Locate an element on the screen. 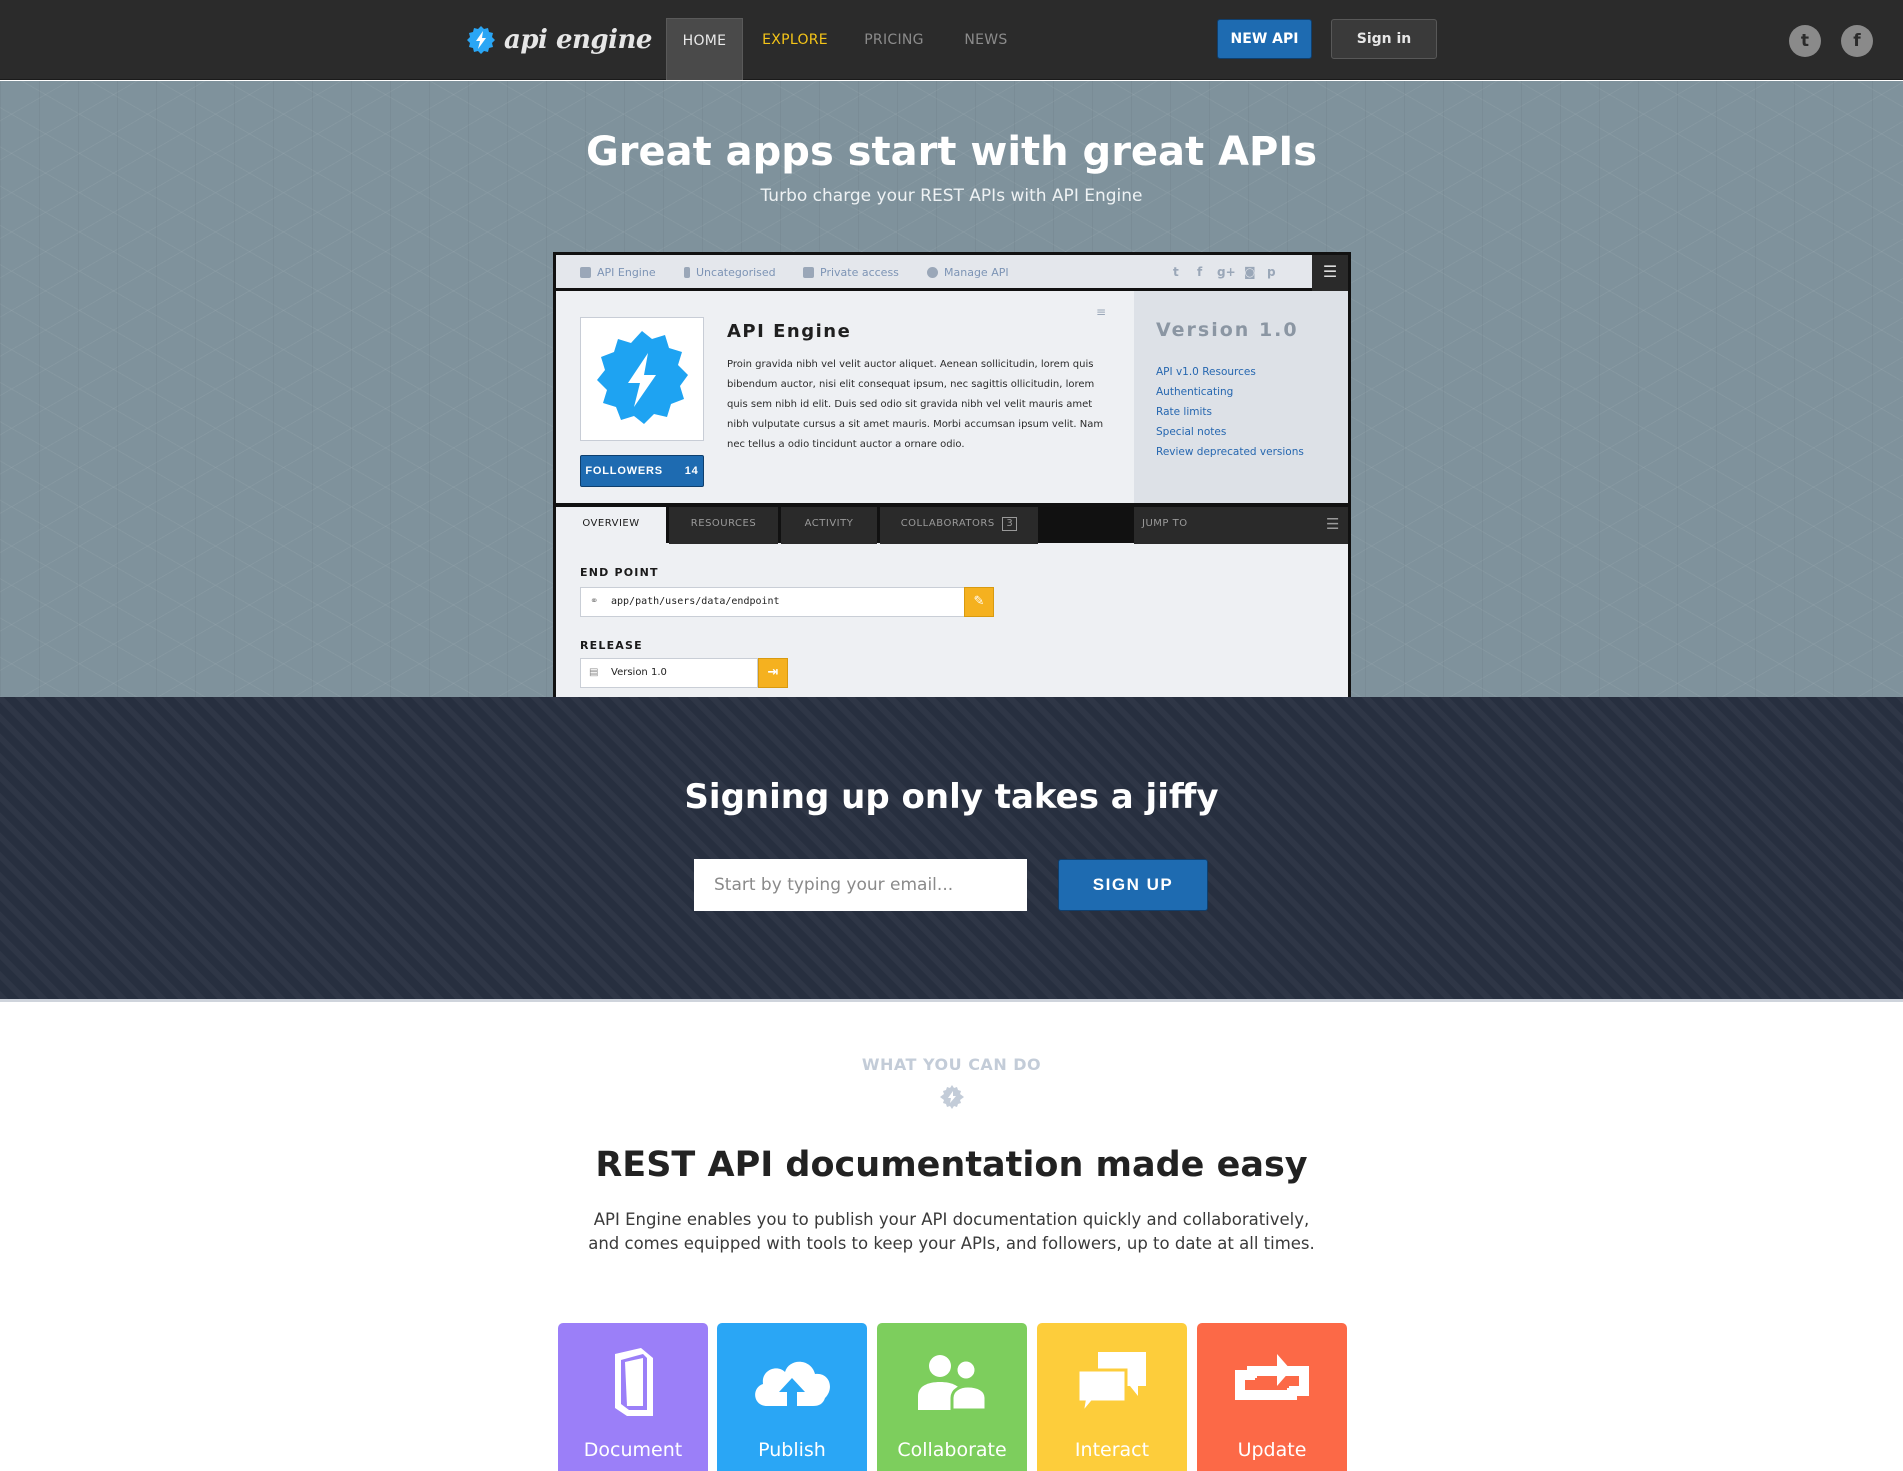 This screenshot has width=1903, height=1471. version-link-deprecated: Review deprecated versions is located at coordinates (1230, 452).